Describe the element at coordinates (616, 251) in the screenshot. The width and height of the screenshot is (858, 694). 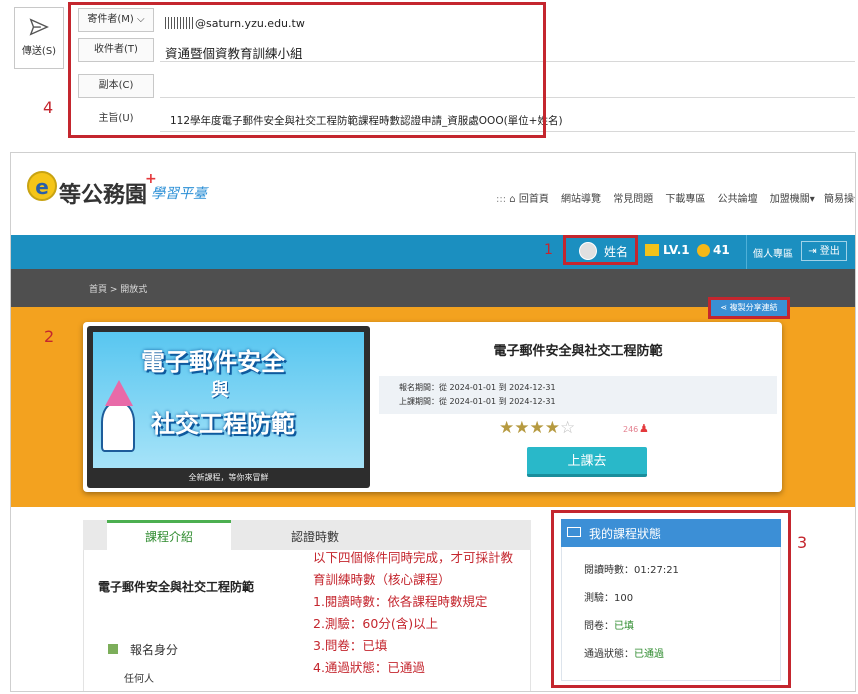
I see `user-name: 姓名` at that location.